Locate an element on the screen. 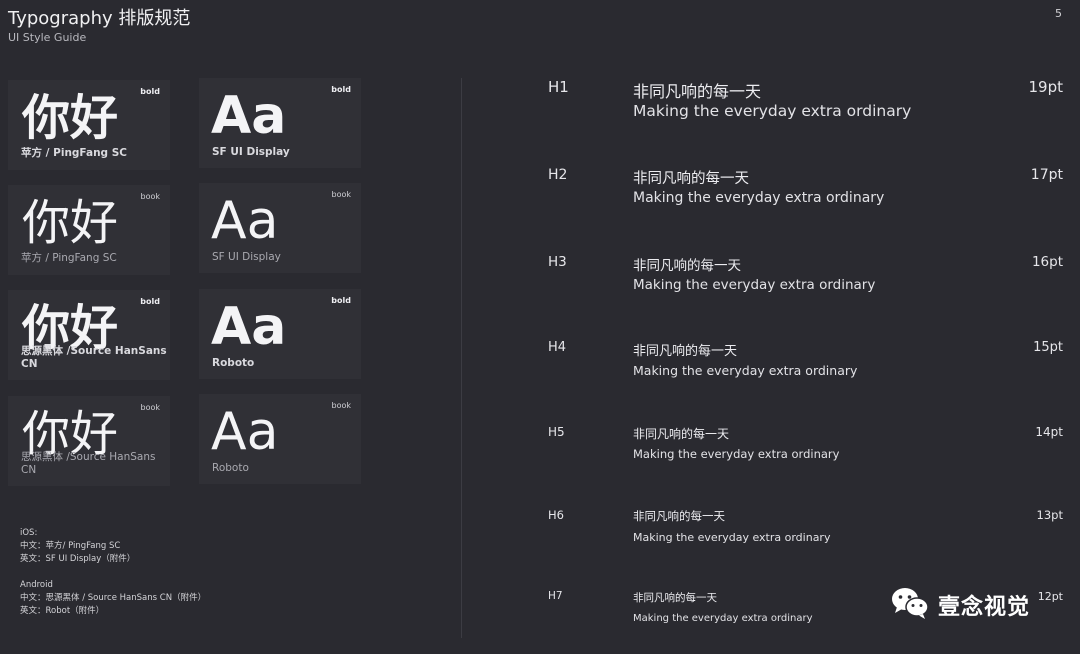  font-card-sourcehansans-book: book 你好 思源黑体 /Source HanSans CN is located at coordinates (89, 441).